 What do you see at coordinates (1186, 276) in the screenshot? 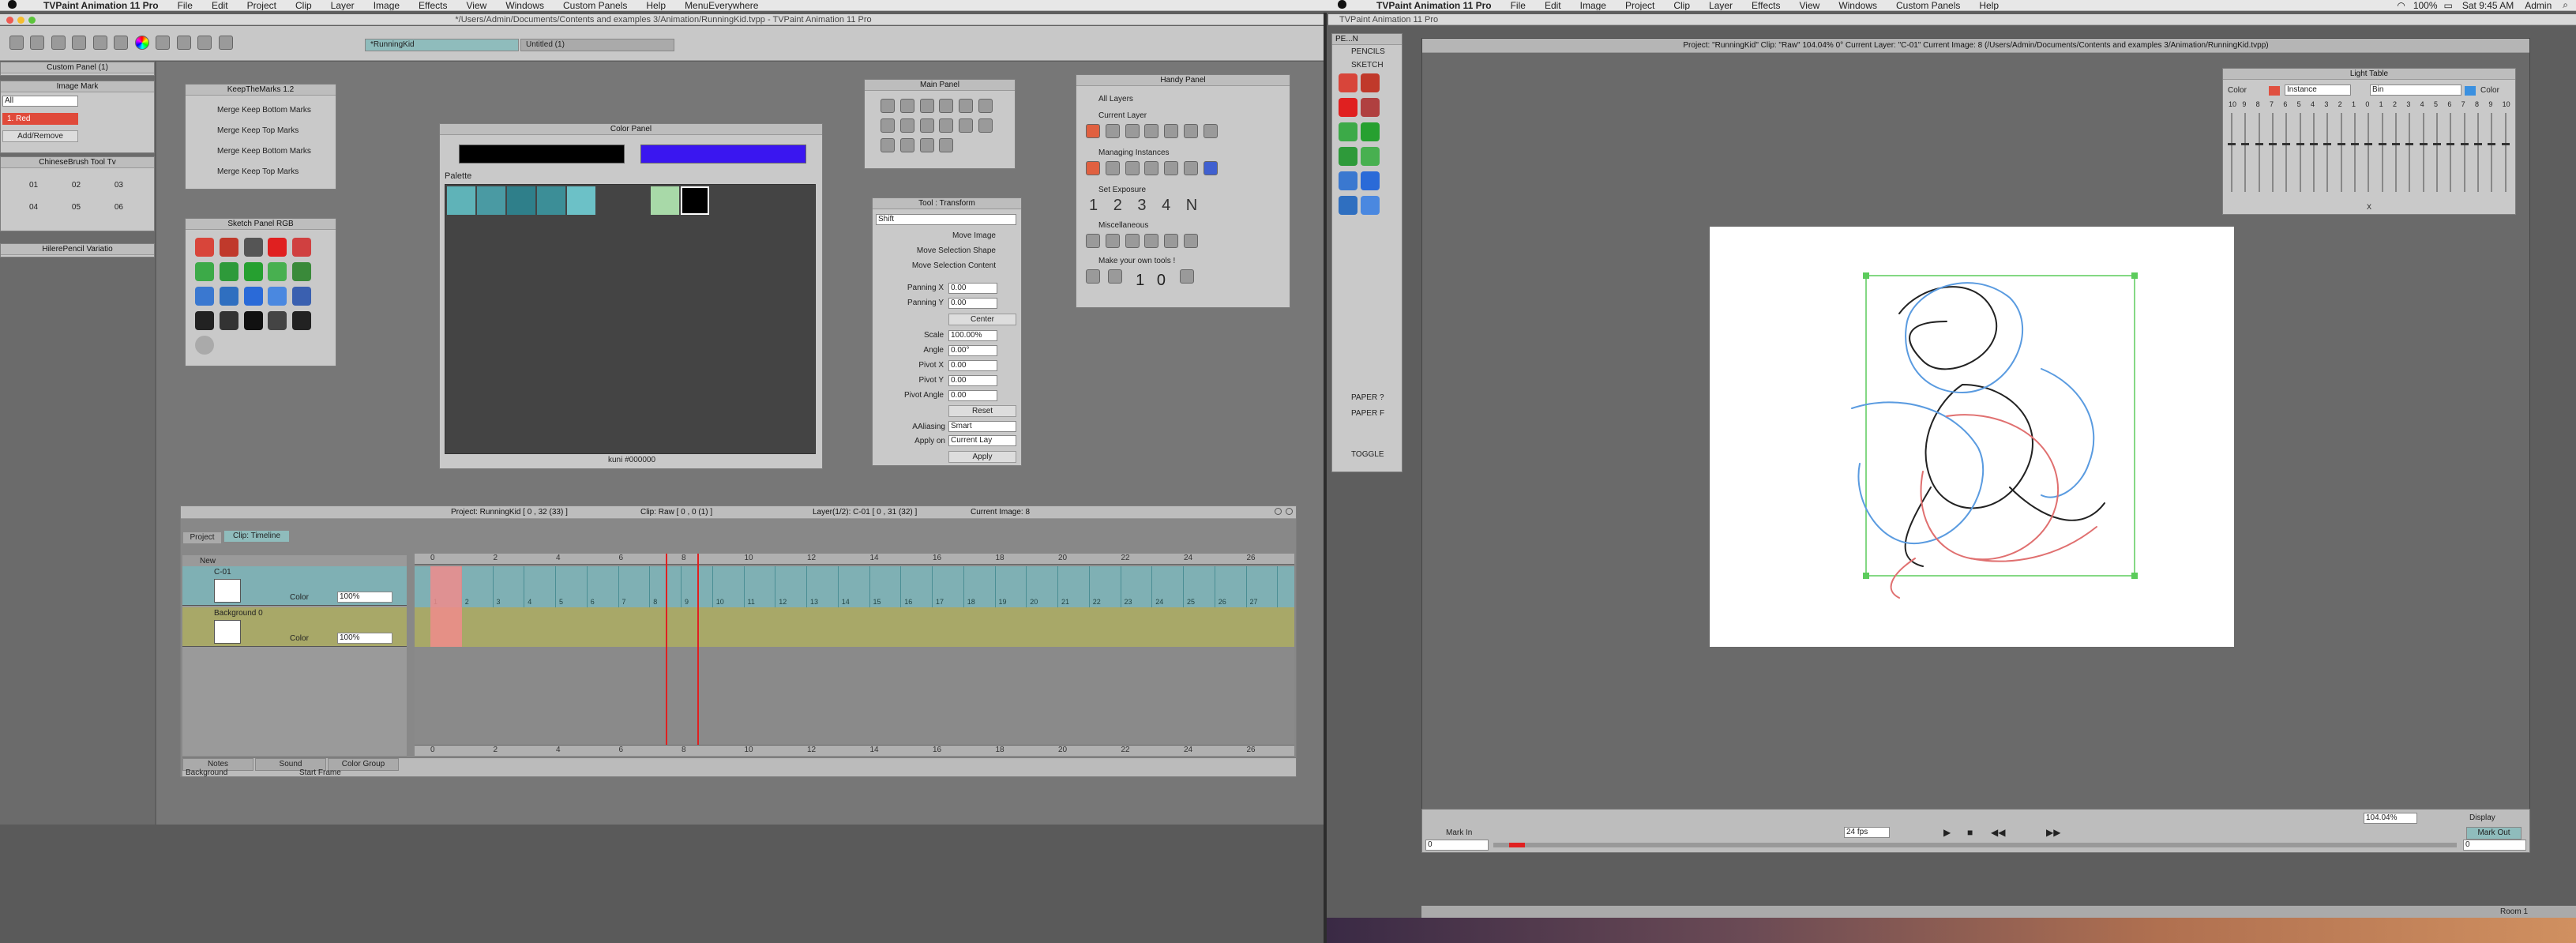
I see `pen-tool-icon` at bounding box center [1186, 276].